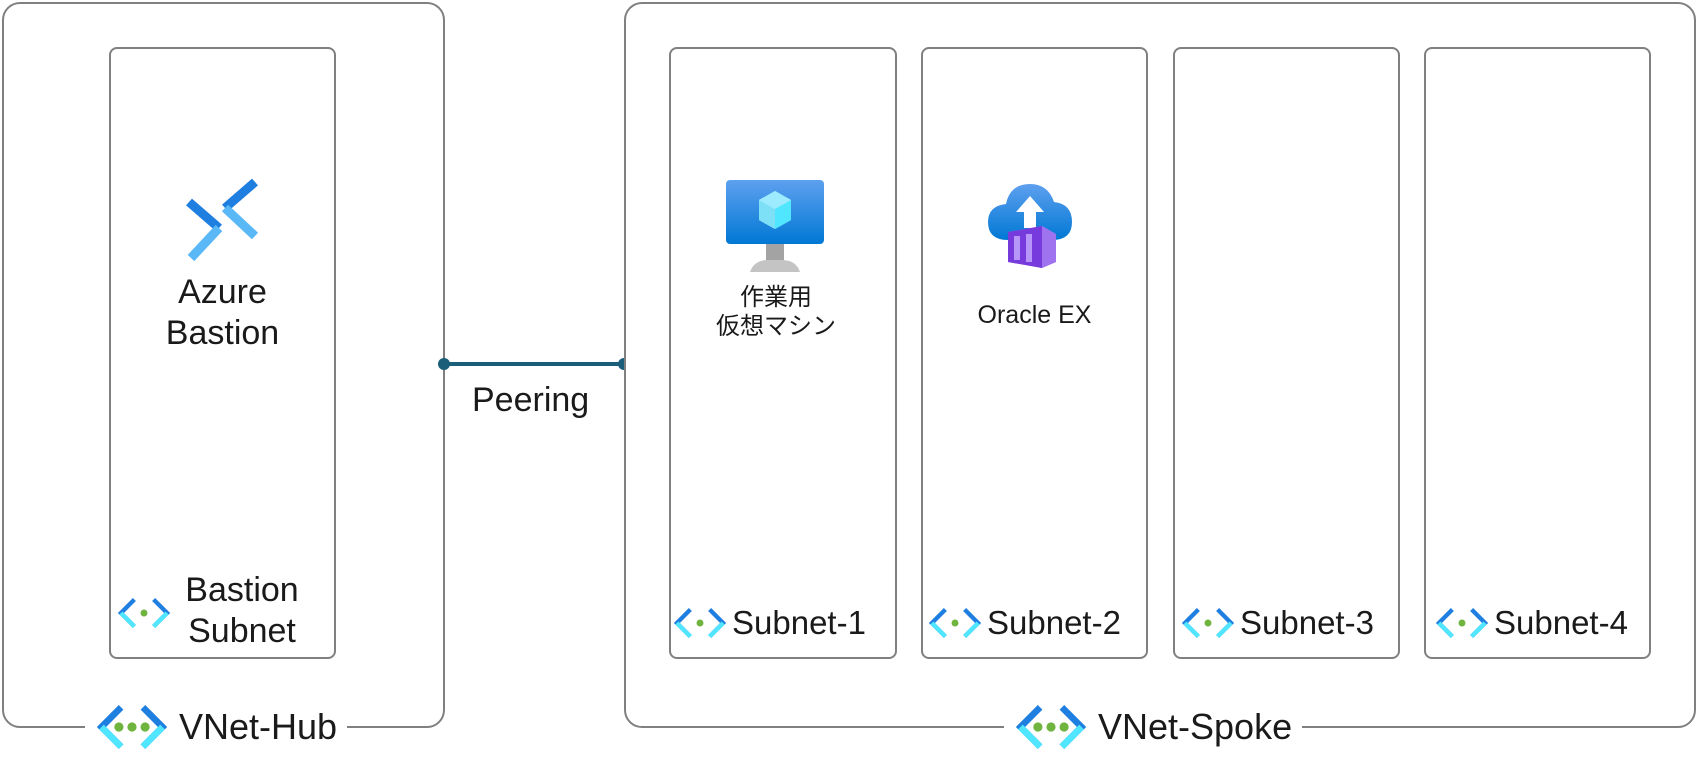 This screenshot has width=1698, height=773. I want to click on subnet-2-name: Subnet-2, so click(1054, 622).